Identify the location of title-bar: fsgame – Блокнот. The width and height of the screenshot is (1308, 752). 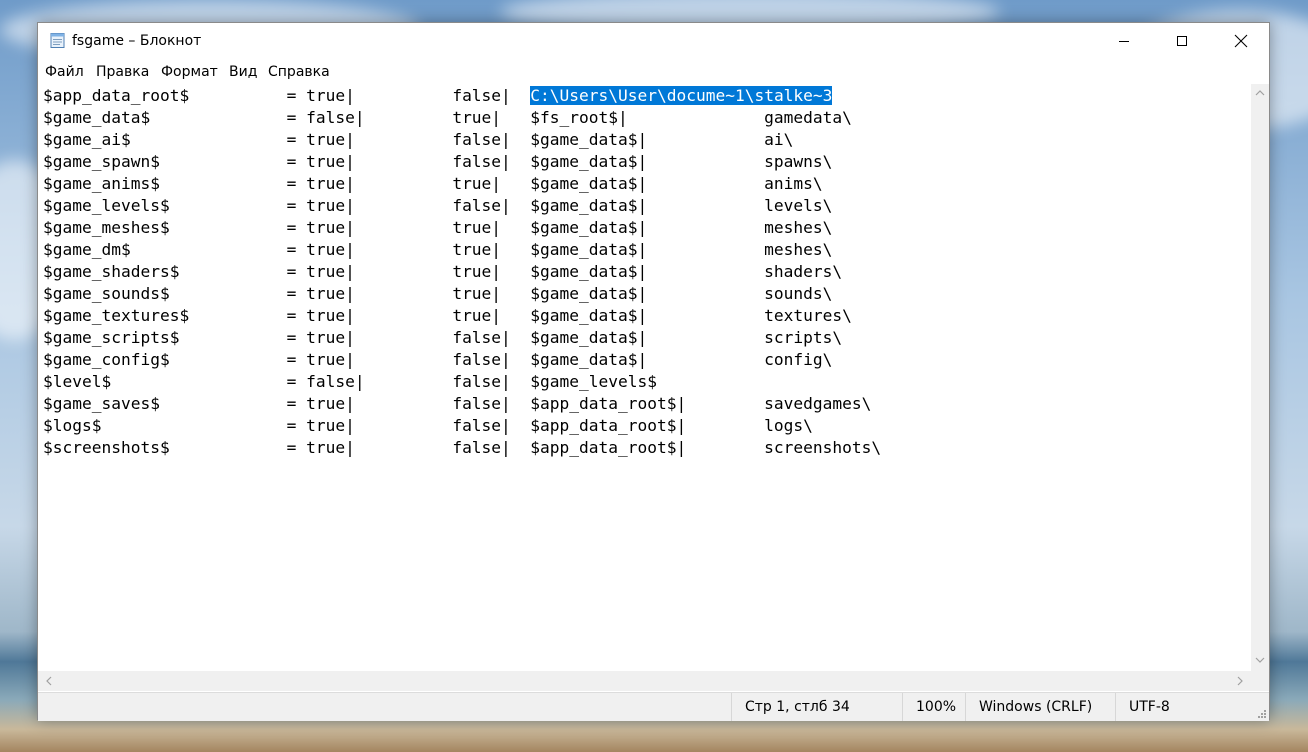
(653, 41).